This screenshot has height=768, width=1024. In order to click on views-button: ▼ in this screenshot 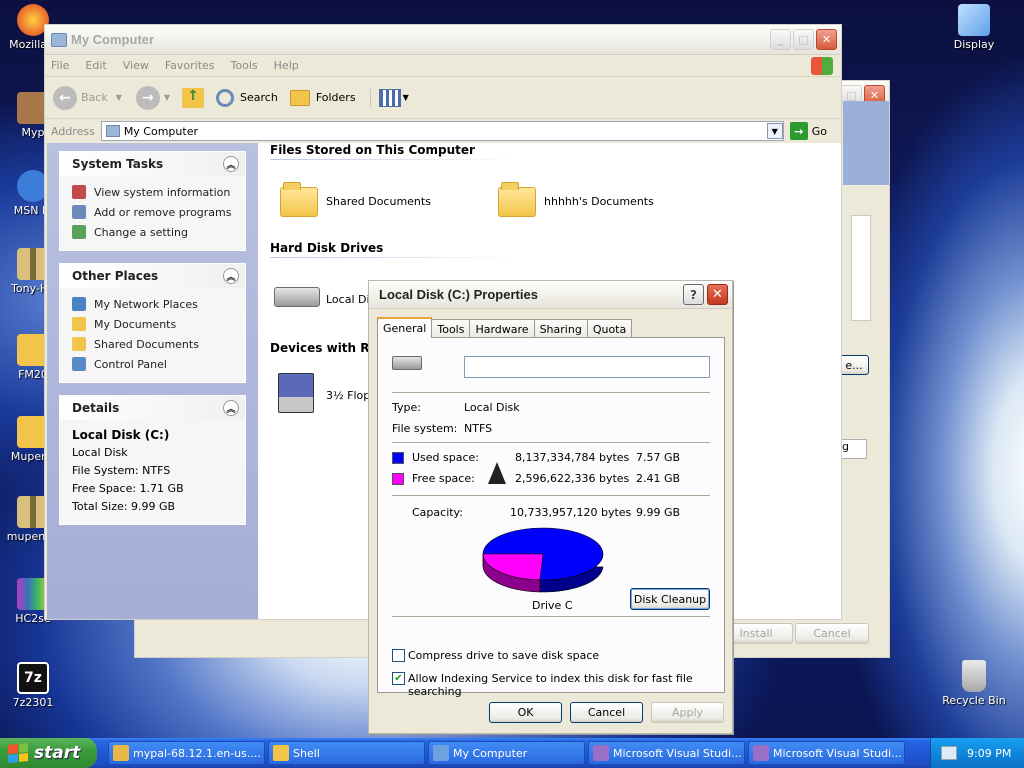, I will do `click(389, 97)`.